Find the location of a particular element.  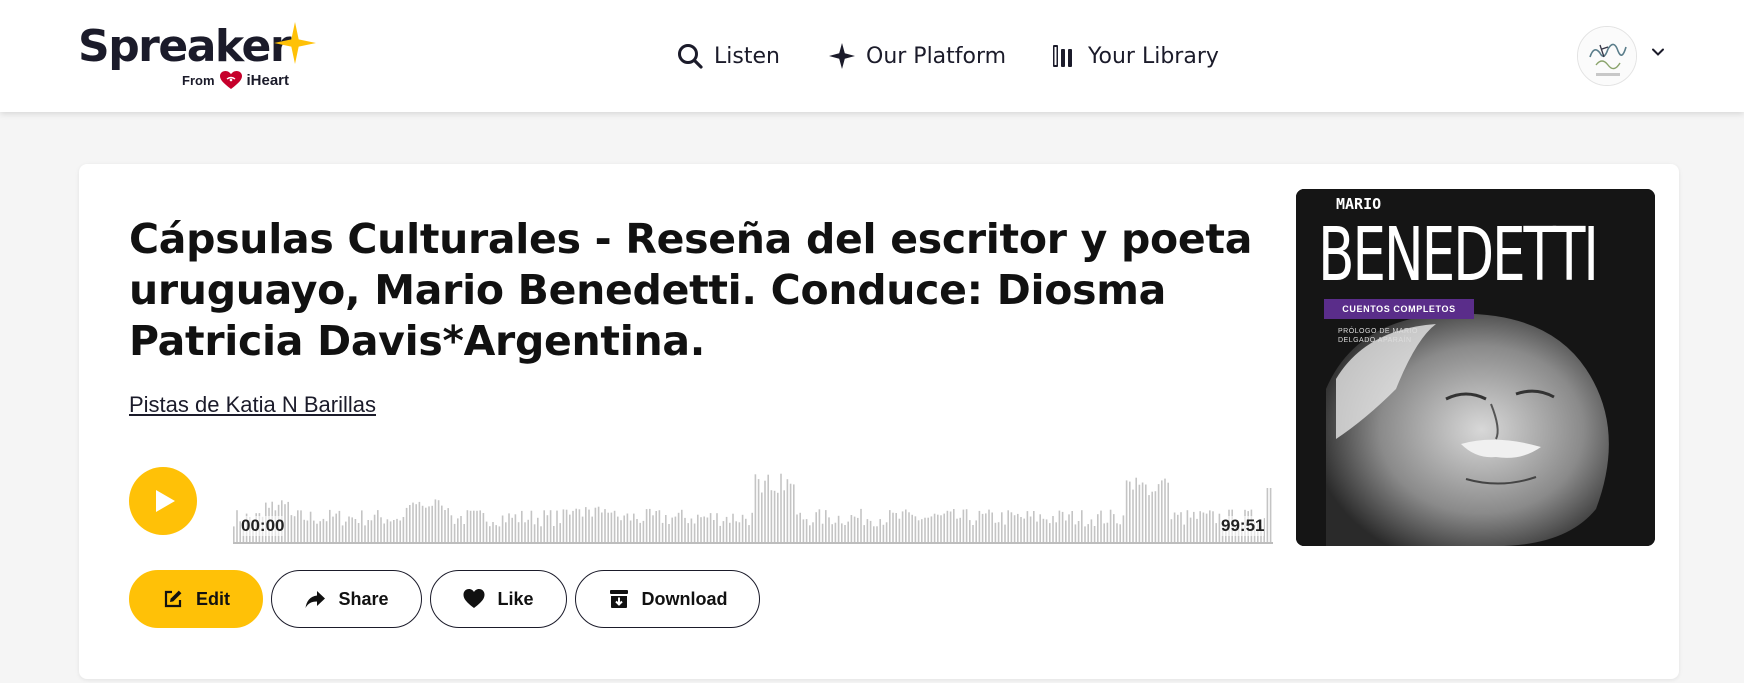

nav-our-platform: Our Platform is located at coordinates (917, 56).